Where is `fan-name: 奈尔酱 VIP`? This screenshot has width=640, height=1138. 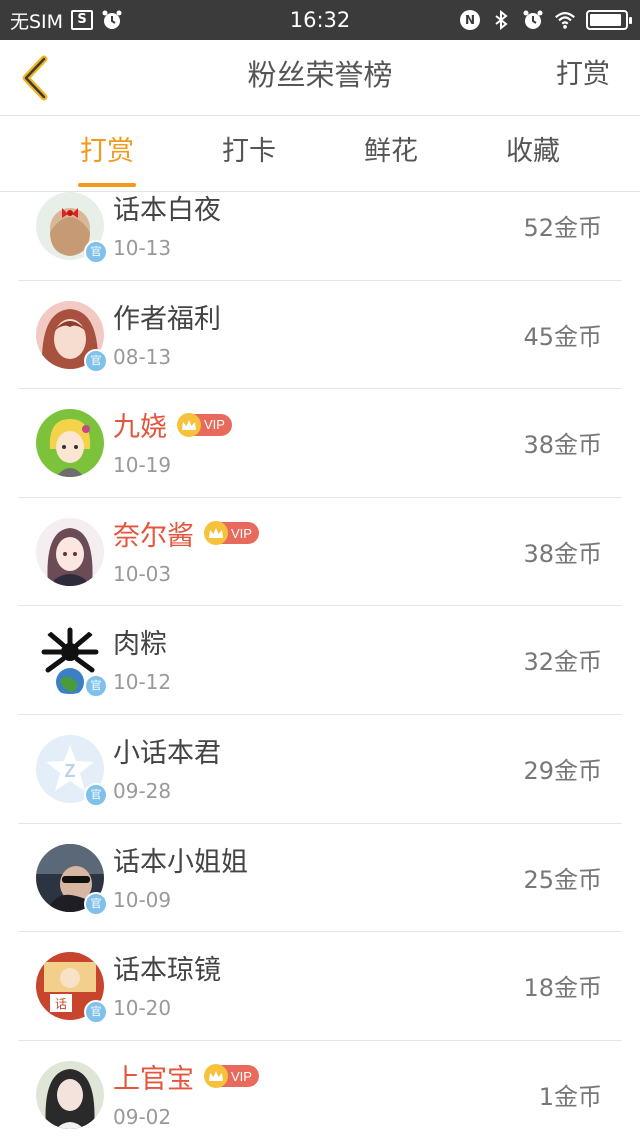
fan-name: 奈尔酱 VIP is located at coordinates (186, 533).